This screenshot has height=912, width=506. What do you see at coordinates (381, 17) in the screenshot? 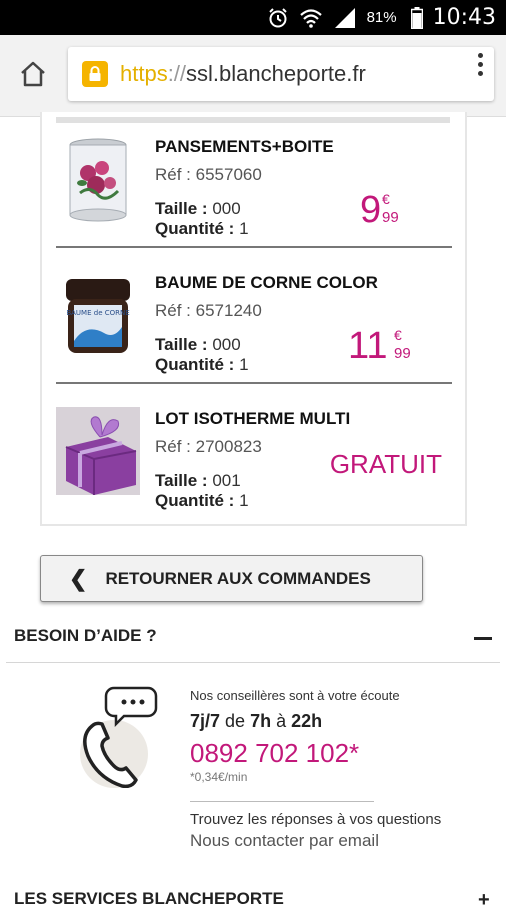
I see `battery-percent: 81%` at bounding box center [381, 17].